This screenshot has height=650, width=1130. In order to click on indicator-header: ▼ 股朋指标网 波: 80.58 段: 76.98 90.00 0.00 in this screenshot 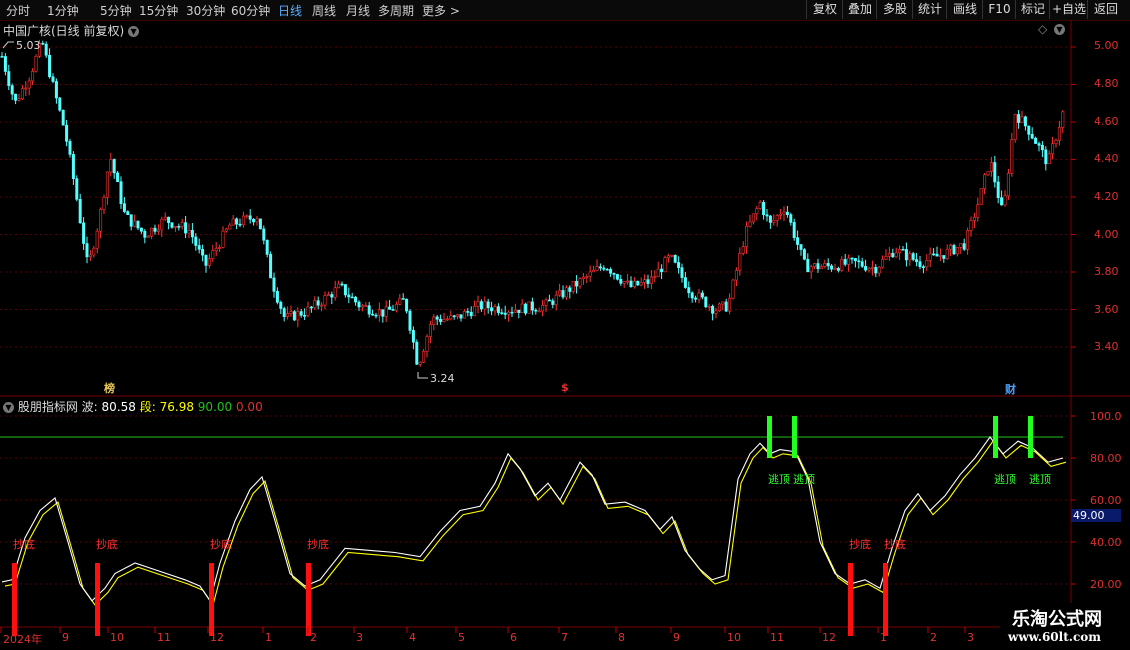, I will do `click(133, 406)`.